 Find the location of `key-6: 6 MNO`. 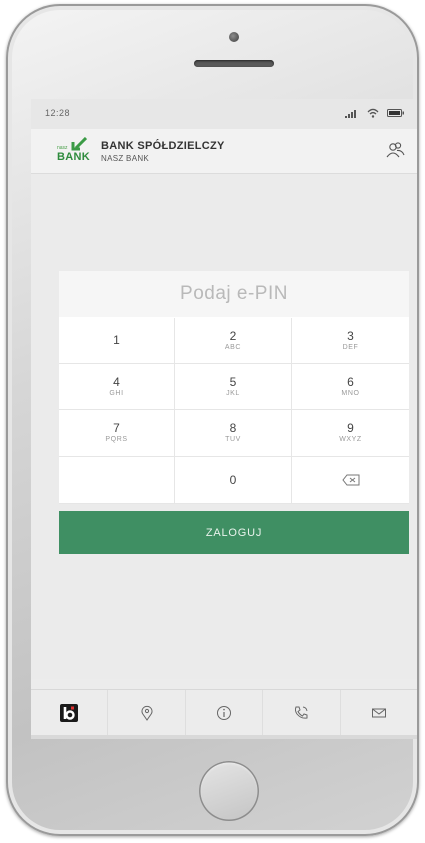

key-6: 6 MNO is located at coordinates (350, 387).